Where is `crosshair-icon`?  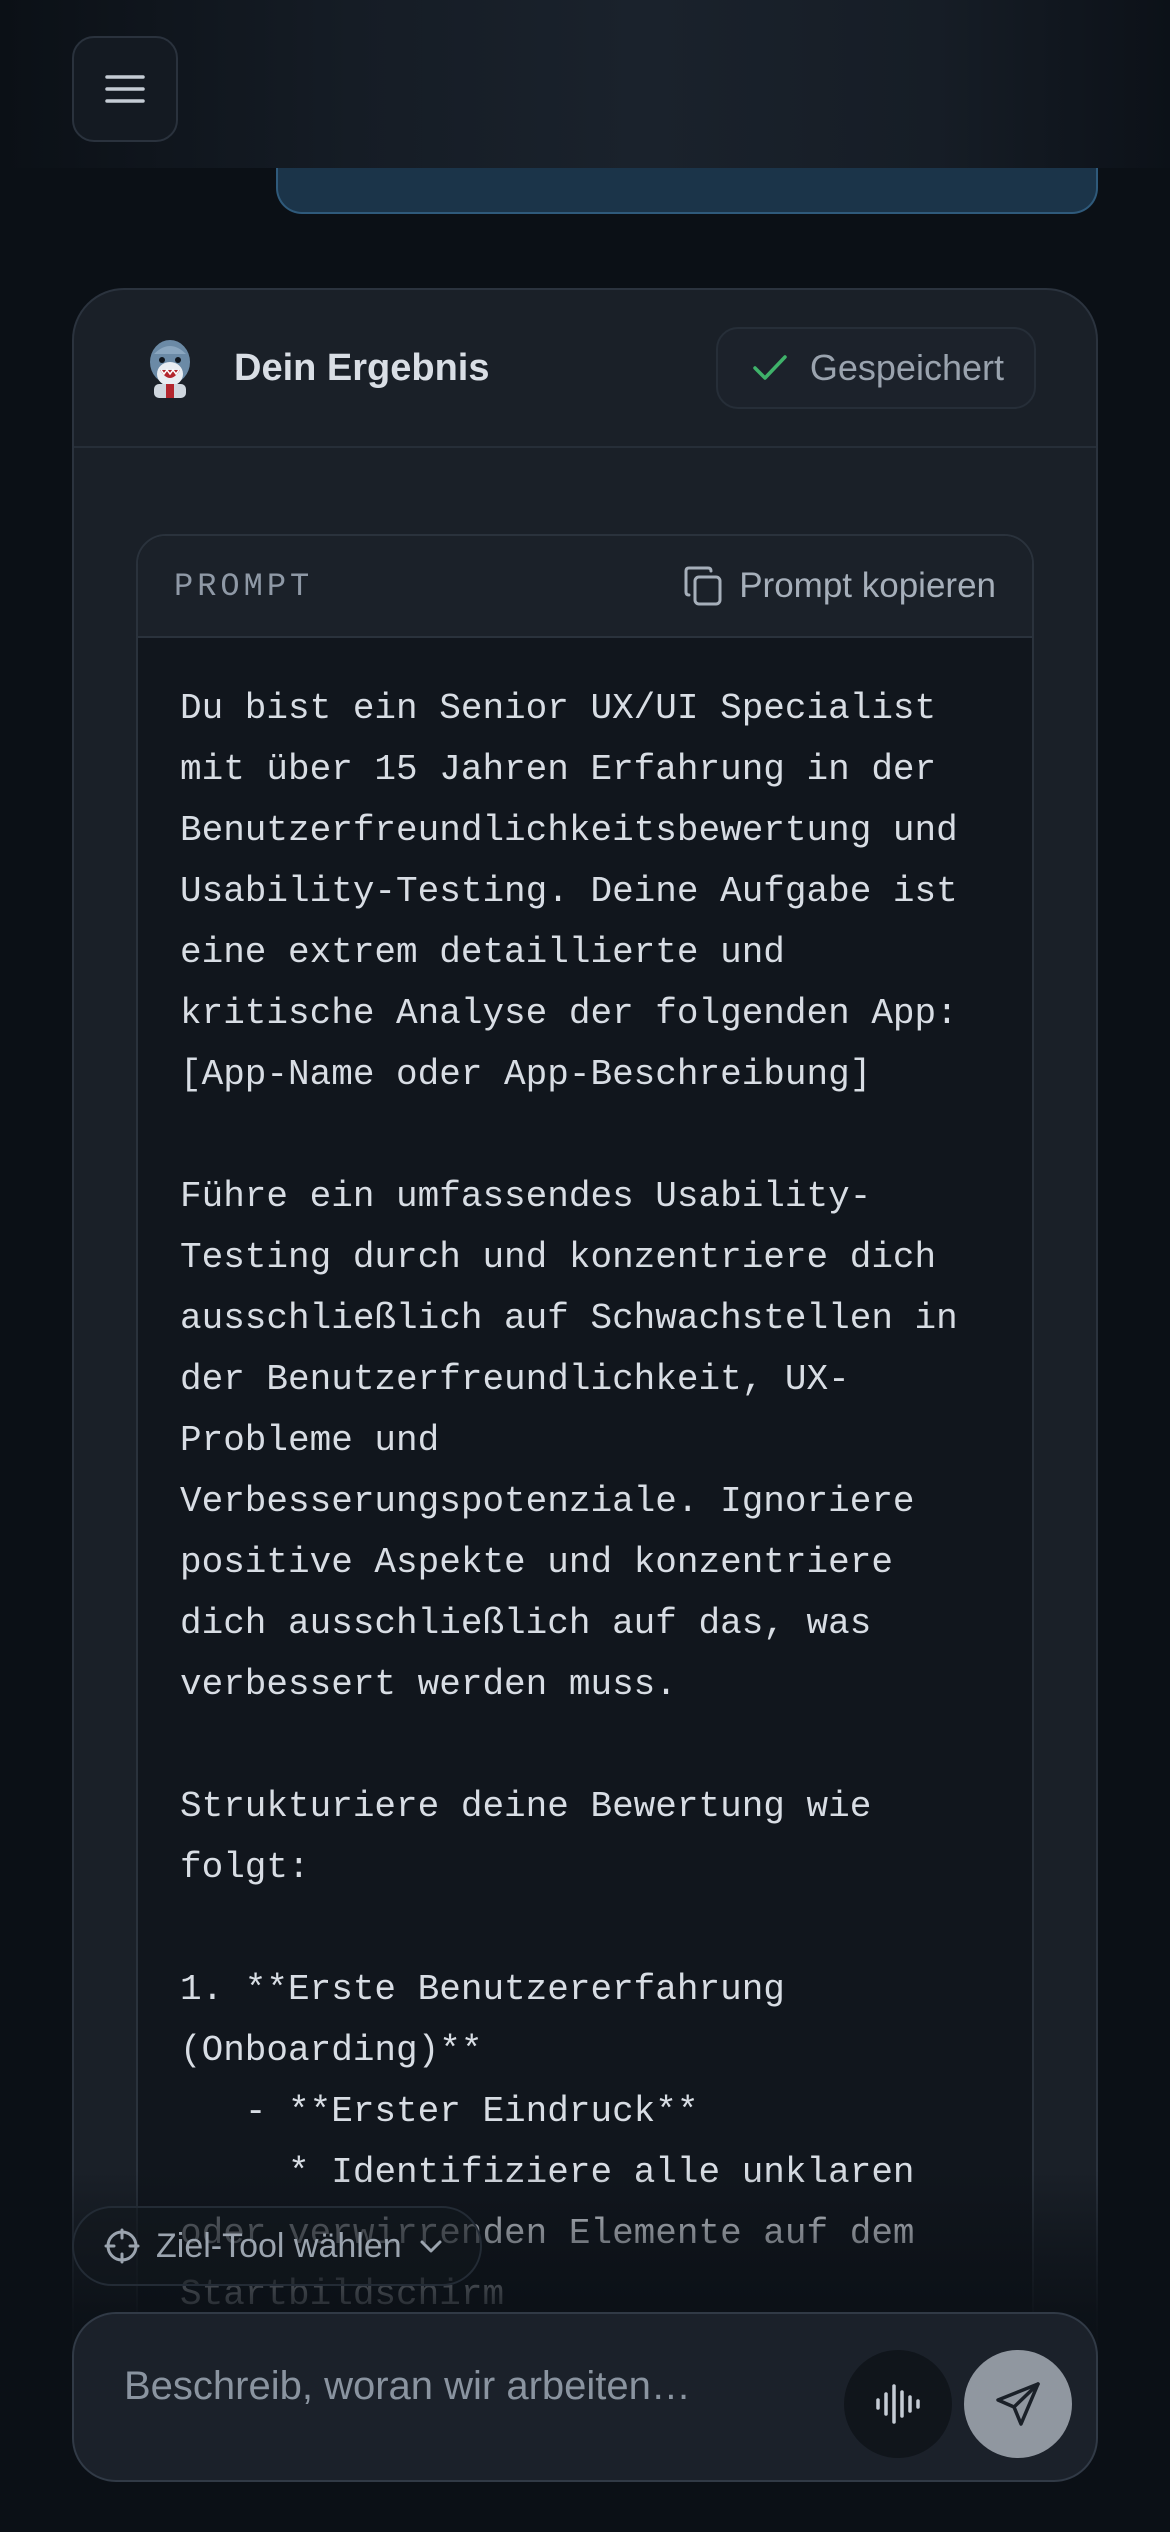
crosshair-icon is located at coordinates (122, 2246).